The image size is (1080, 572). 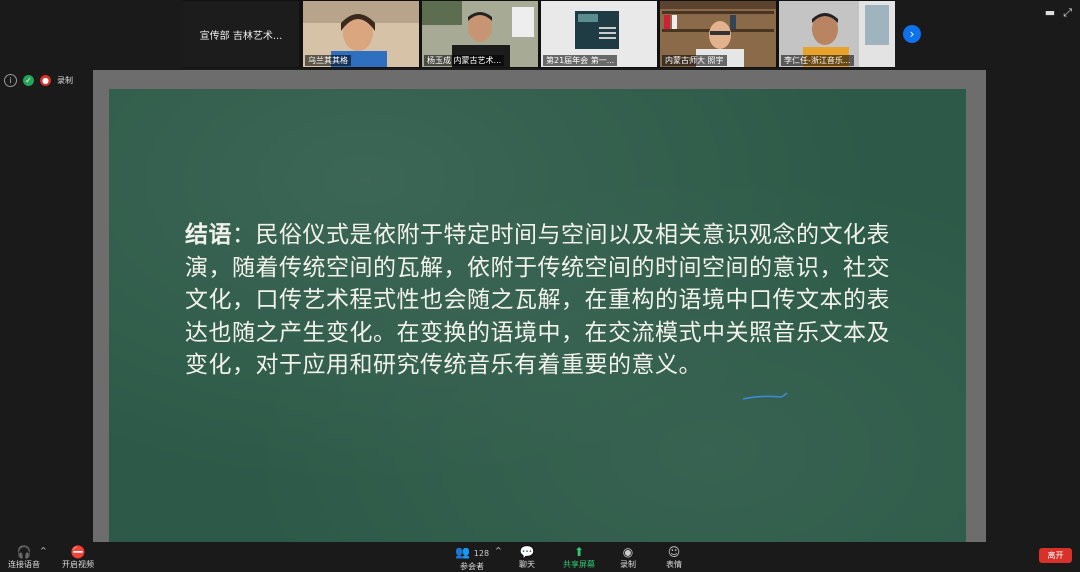 I want to click on participants-button: 👥 128 参会者, so click(x=472, y=558).